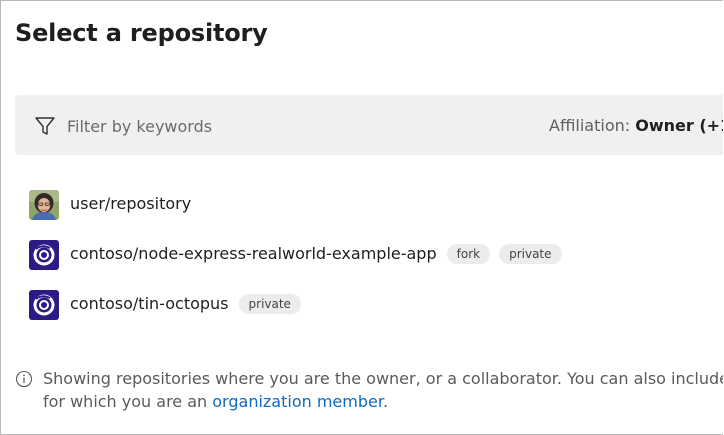  Describe the element at coordinates (44, 205) in the screenshot. I see `user-photo-avatar` at that location.